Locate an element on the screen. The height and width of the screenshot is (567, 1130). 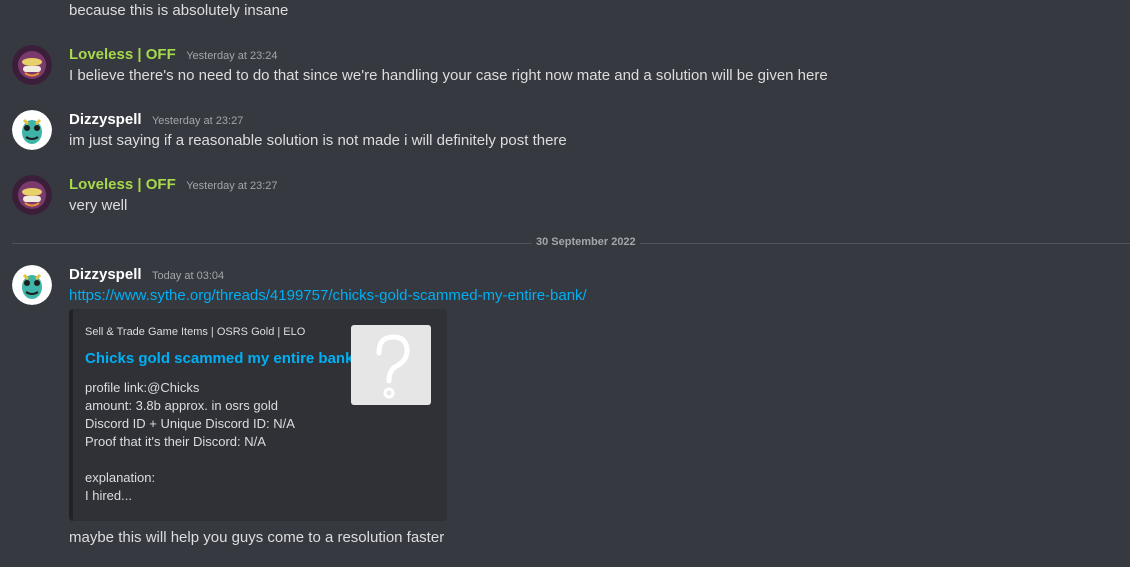
embed-title: Chicks gold scammed my entire bank is located at coordinates (219, 358).